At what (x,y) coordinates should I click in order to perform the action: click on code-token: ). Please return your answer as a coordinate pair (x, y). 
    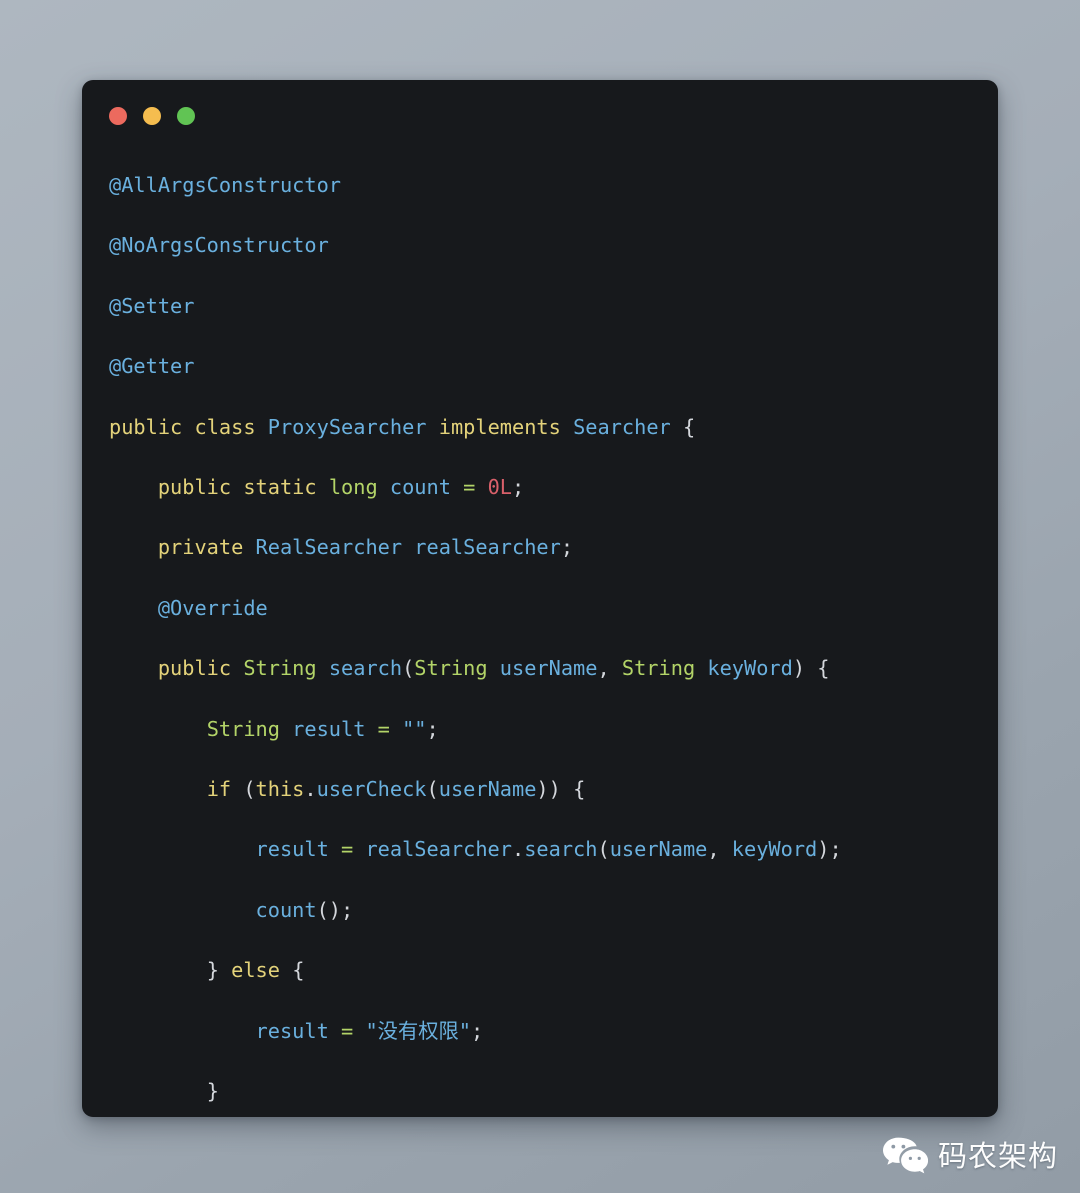
    Looking at the image, I should click on (805, 668).